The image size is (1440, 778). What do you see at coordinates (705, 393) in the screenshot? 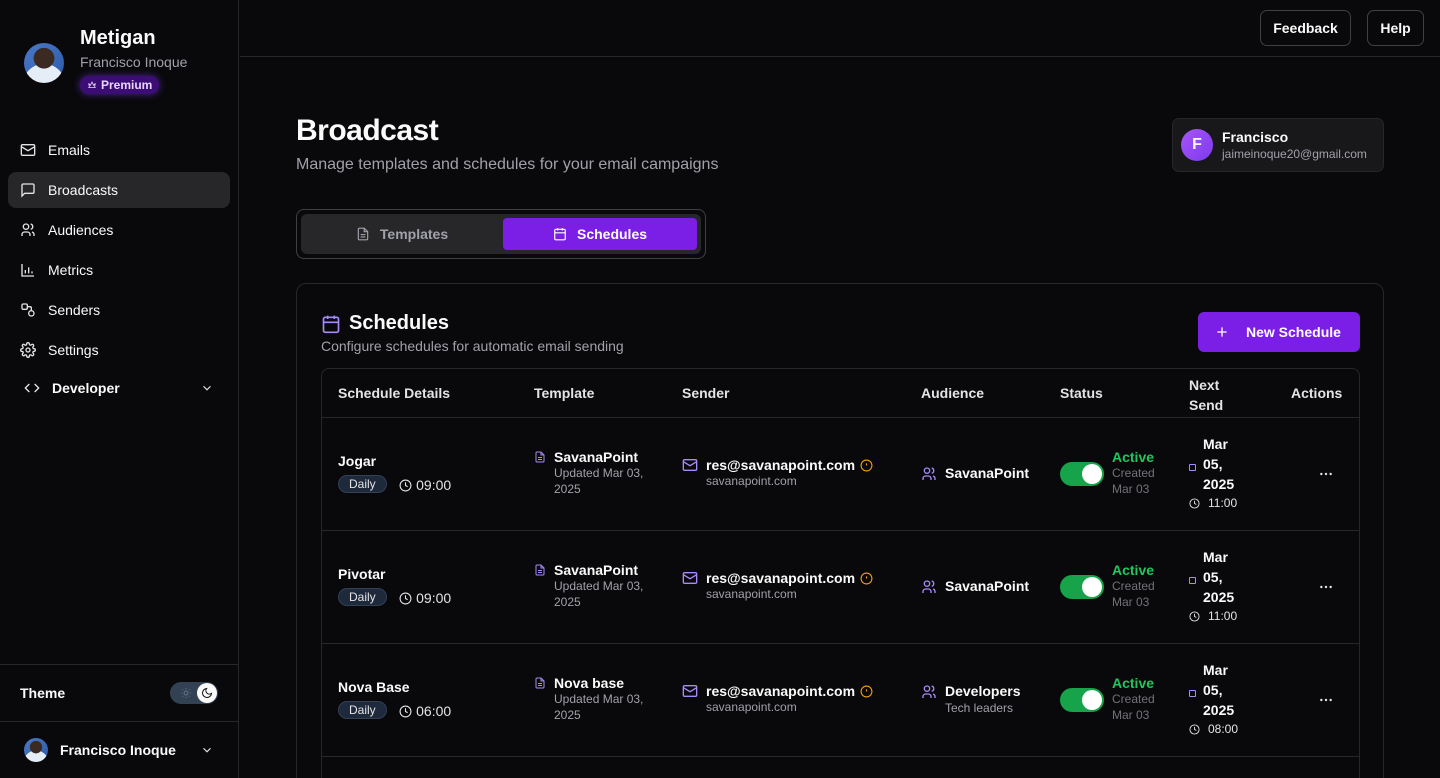
I see `th-sender: Sender` at bounding box center [705, 393].